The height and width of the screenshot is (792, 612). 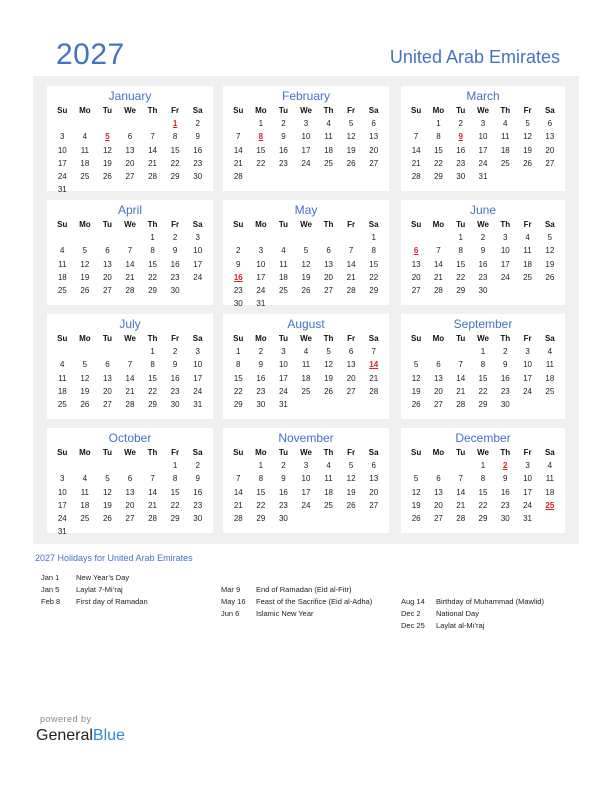 I want to click on holiday-day-cell: 9, so click(x=460, y=137).